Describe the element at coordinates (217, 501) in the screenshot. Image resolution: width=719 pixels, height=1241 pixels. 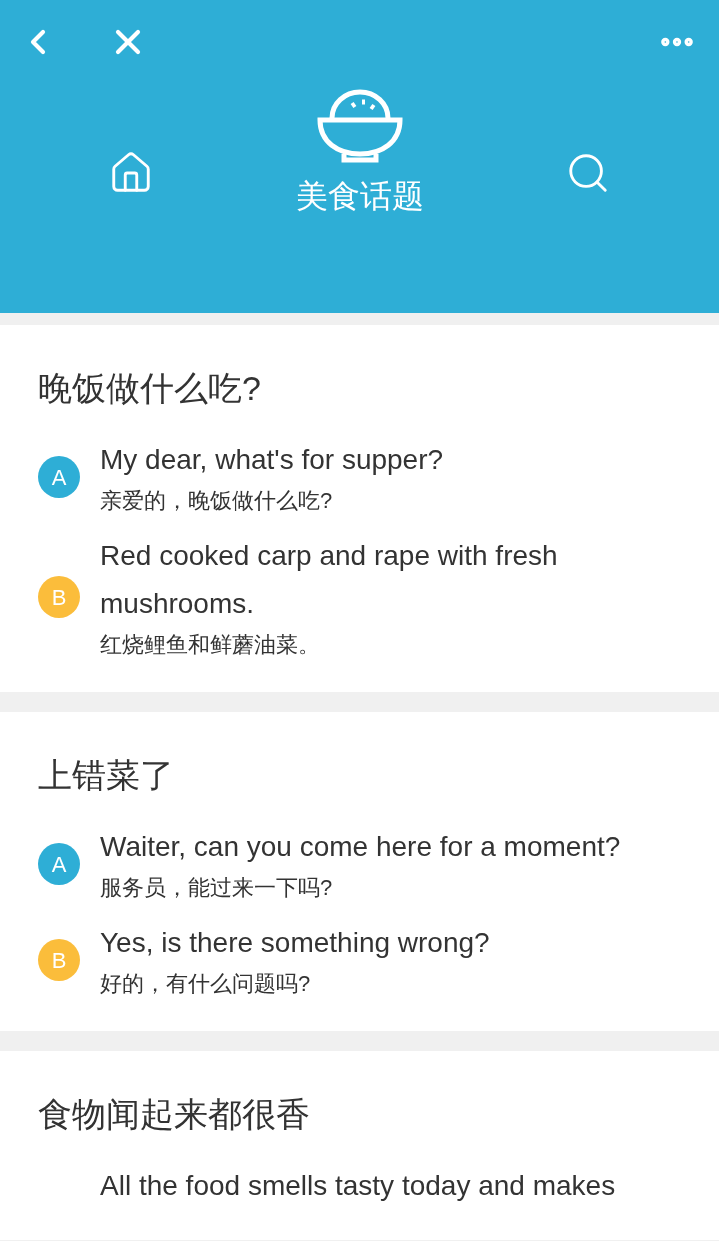
I see `chinese-translation: 亲爱的，晚饭做什么吃?` at that location.